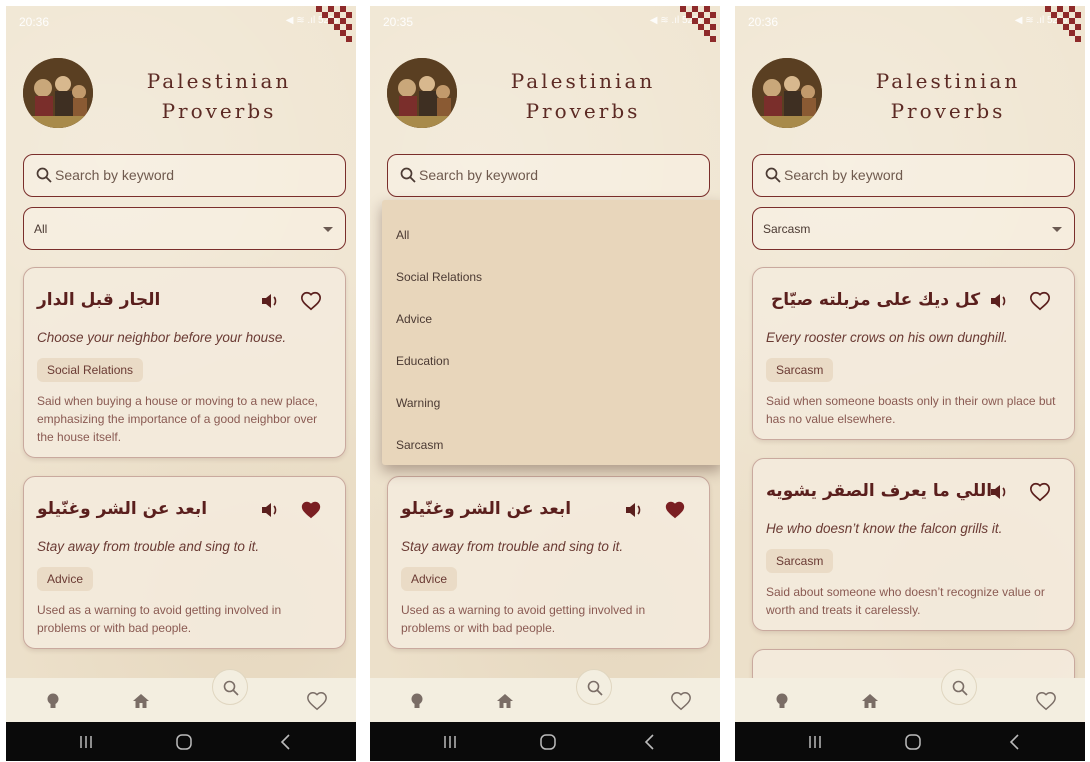 This screenshot has width=1090, height=762. What do you see at coordinates (41, 229) in the screenshot?
I see `category-select-value: All` at bounding box center [41, 229].